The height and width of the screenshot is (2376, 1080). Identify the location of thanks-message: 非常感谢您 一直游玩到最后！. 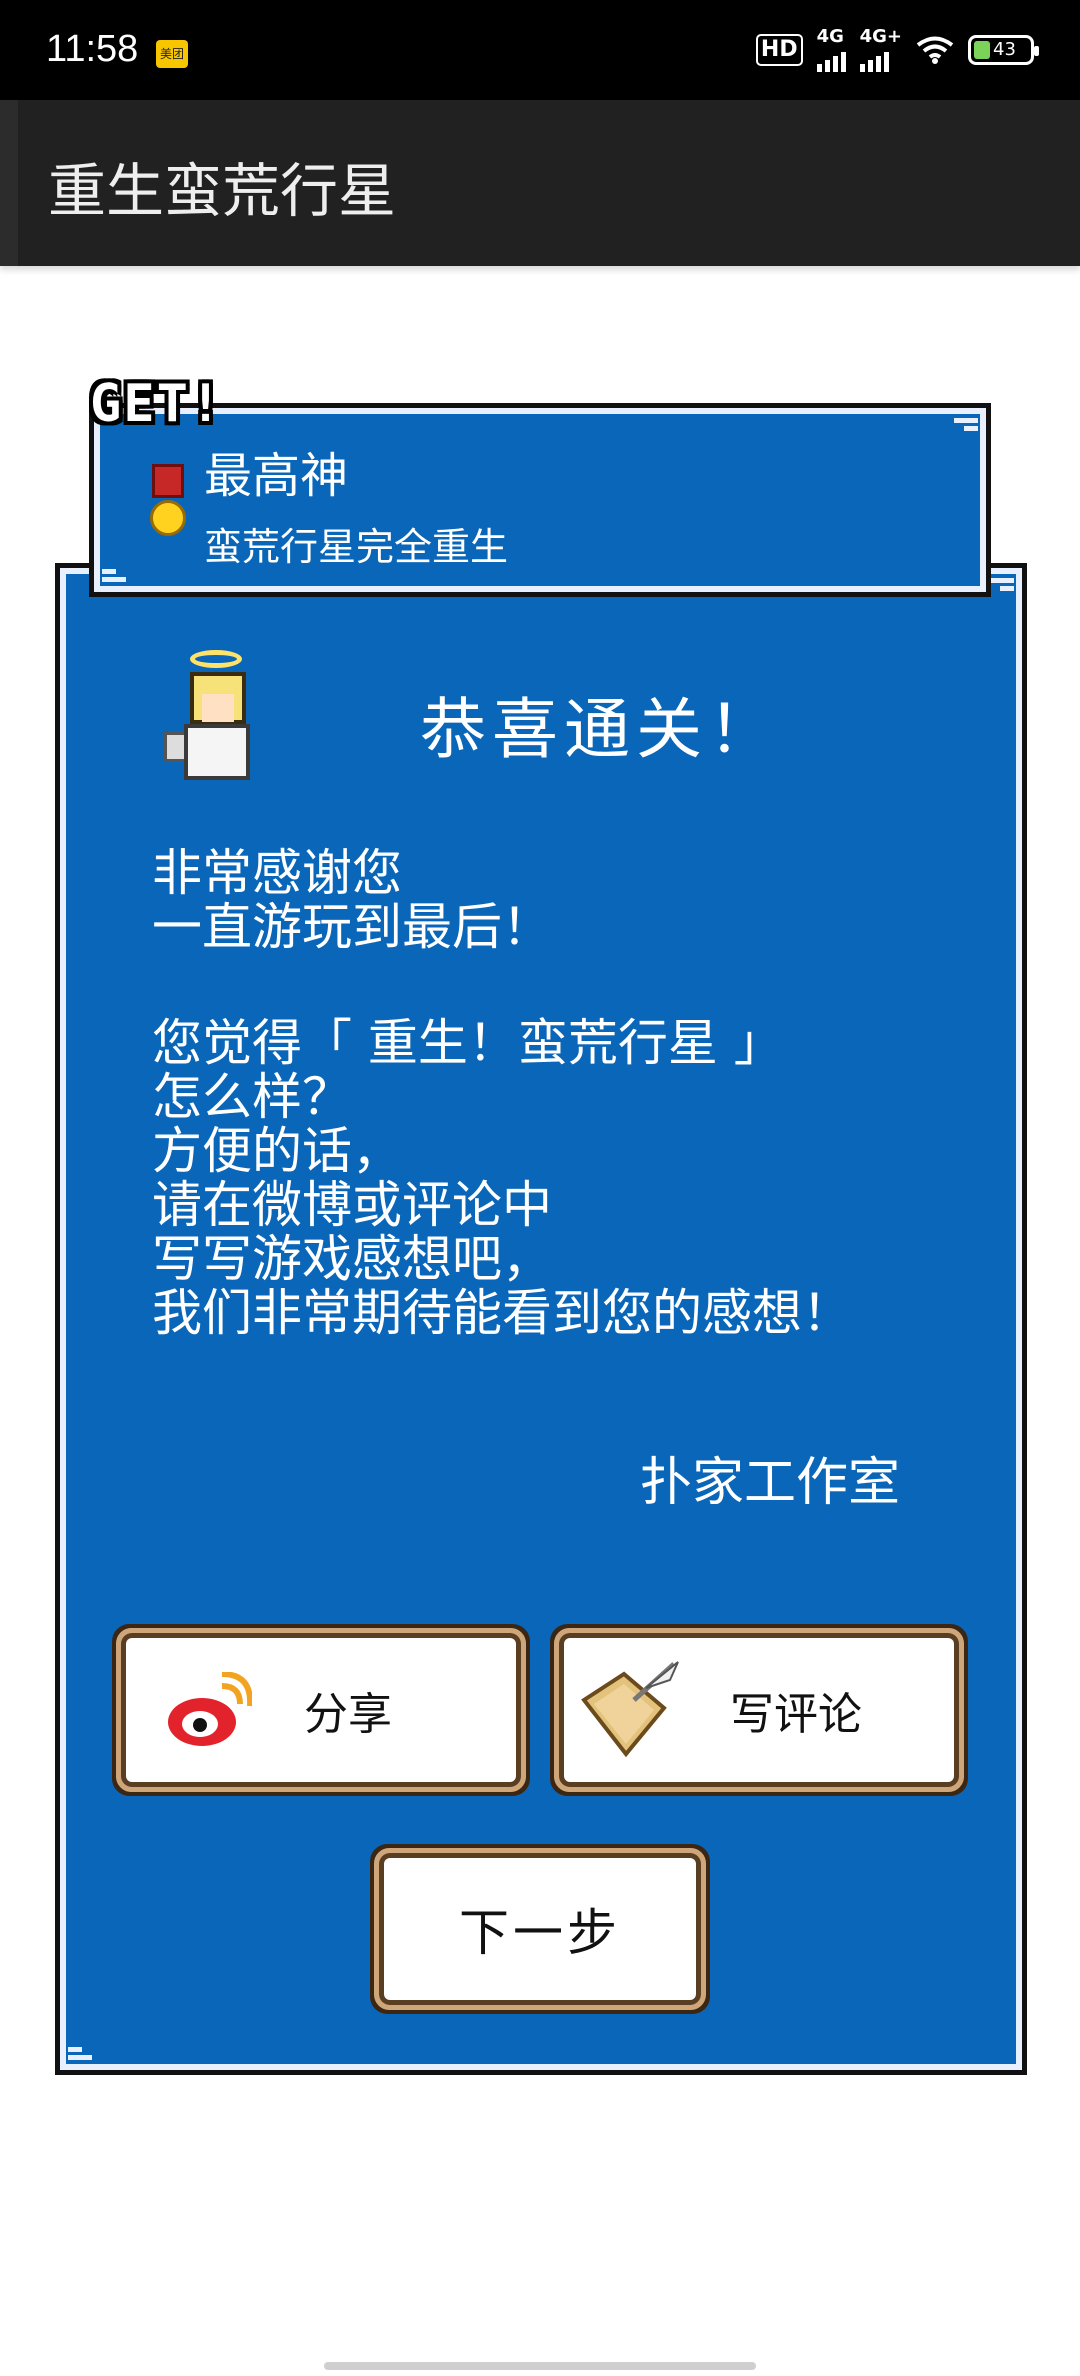
(352, 900).